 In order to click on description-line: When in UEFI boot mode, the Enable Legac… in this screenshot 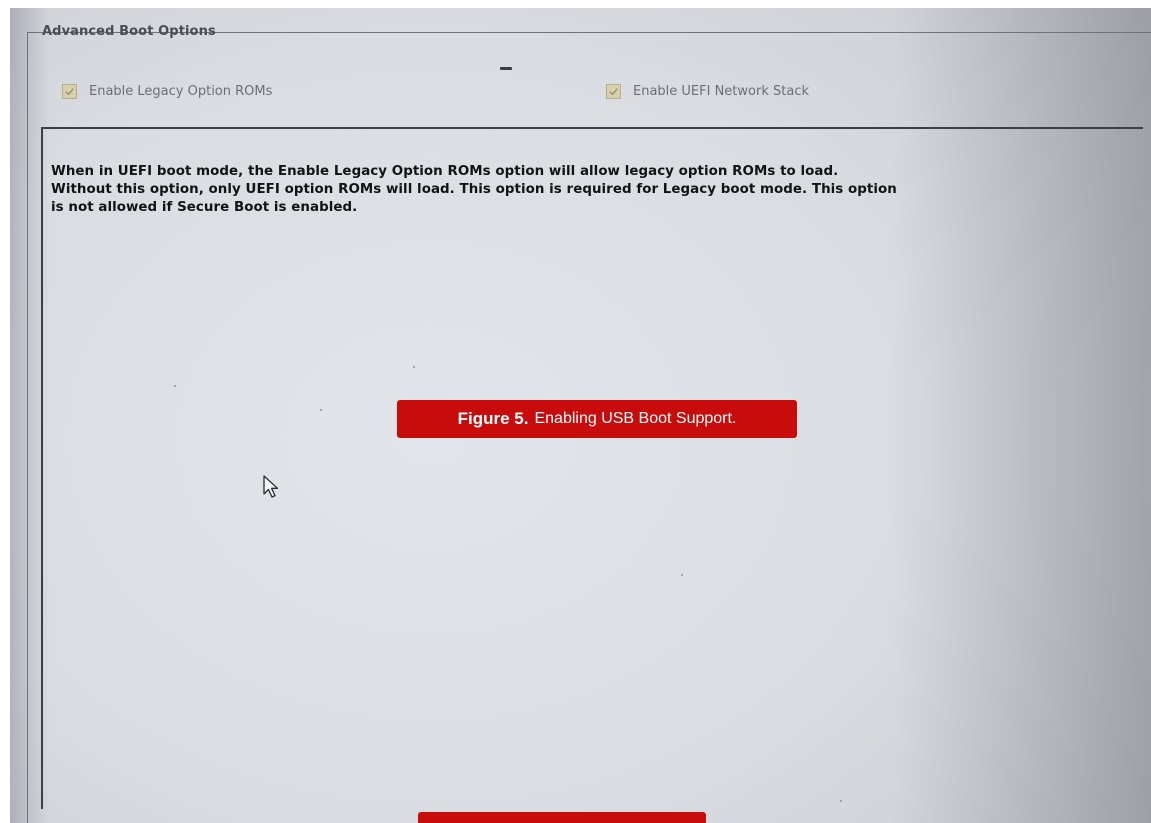, I will do `click(445, 171)`.